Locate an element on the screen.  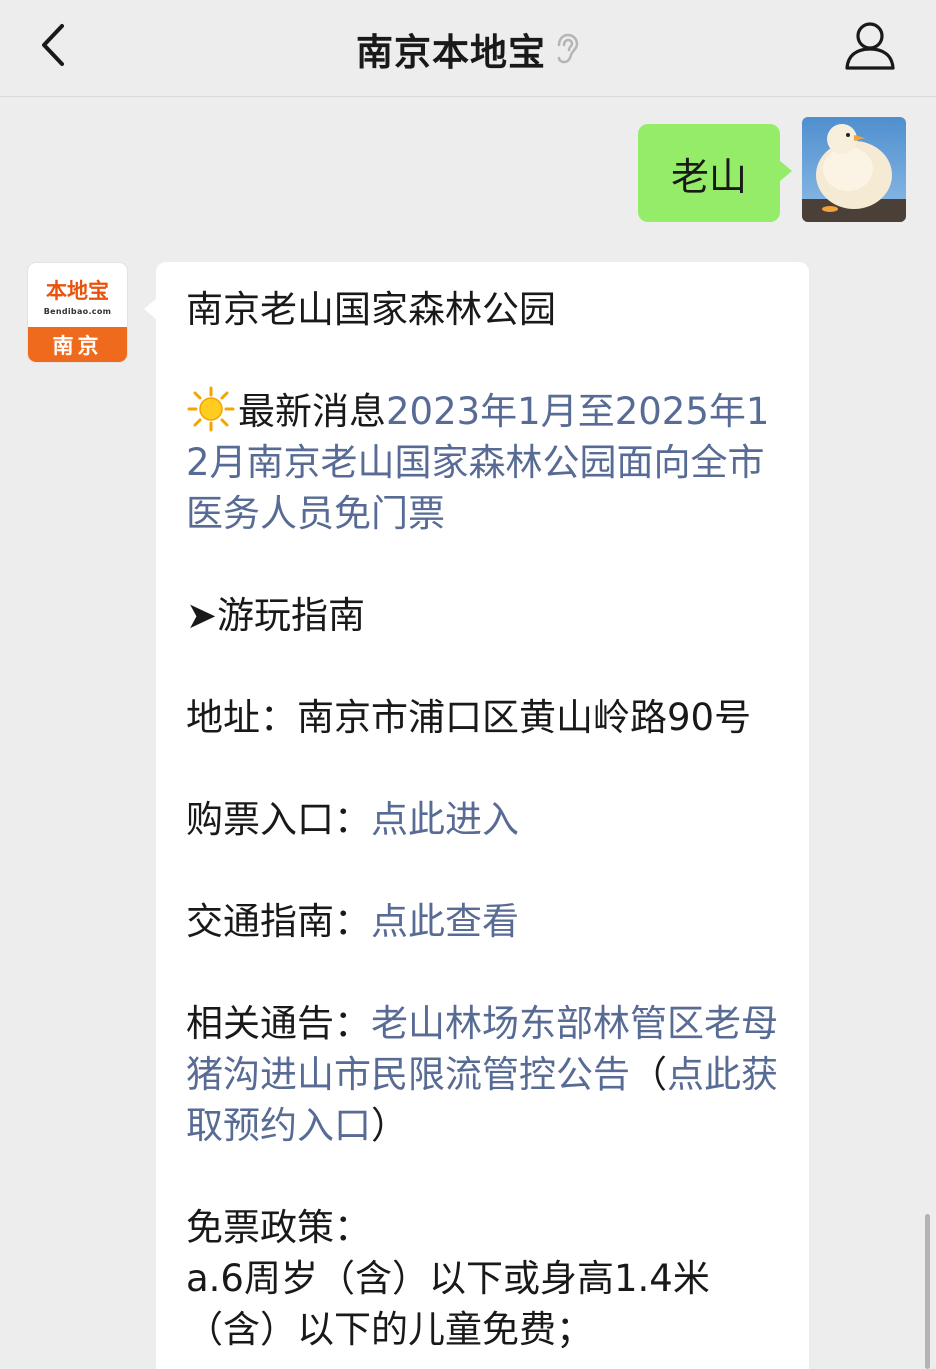
official-account-avatar: 本地宝 Bendibao.com 南京 is located at coordinates (77, 312).